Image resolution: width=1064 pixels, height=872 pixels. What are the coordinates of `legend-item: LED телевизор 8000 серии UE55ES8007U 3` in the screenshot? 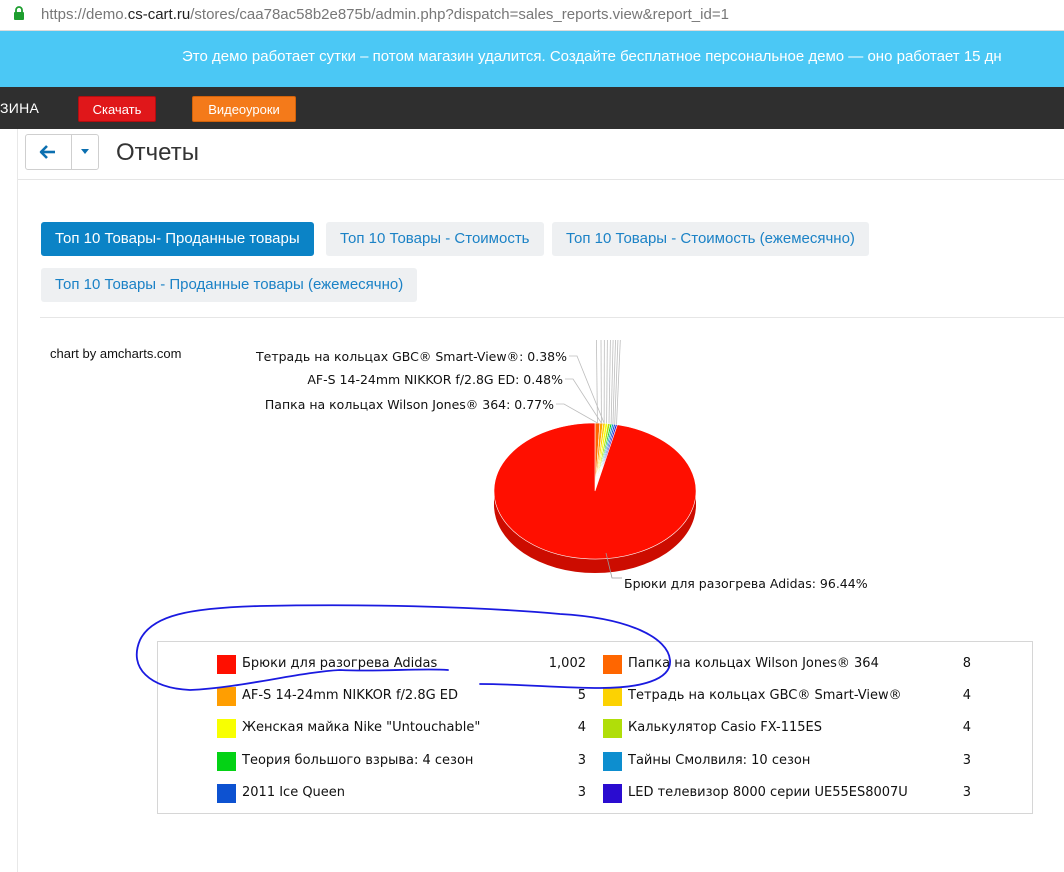 It's located at (788, 794).